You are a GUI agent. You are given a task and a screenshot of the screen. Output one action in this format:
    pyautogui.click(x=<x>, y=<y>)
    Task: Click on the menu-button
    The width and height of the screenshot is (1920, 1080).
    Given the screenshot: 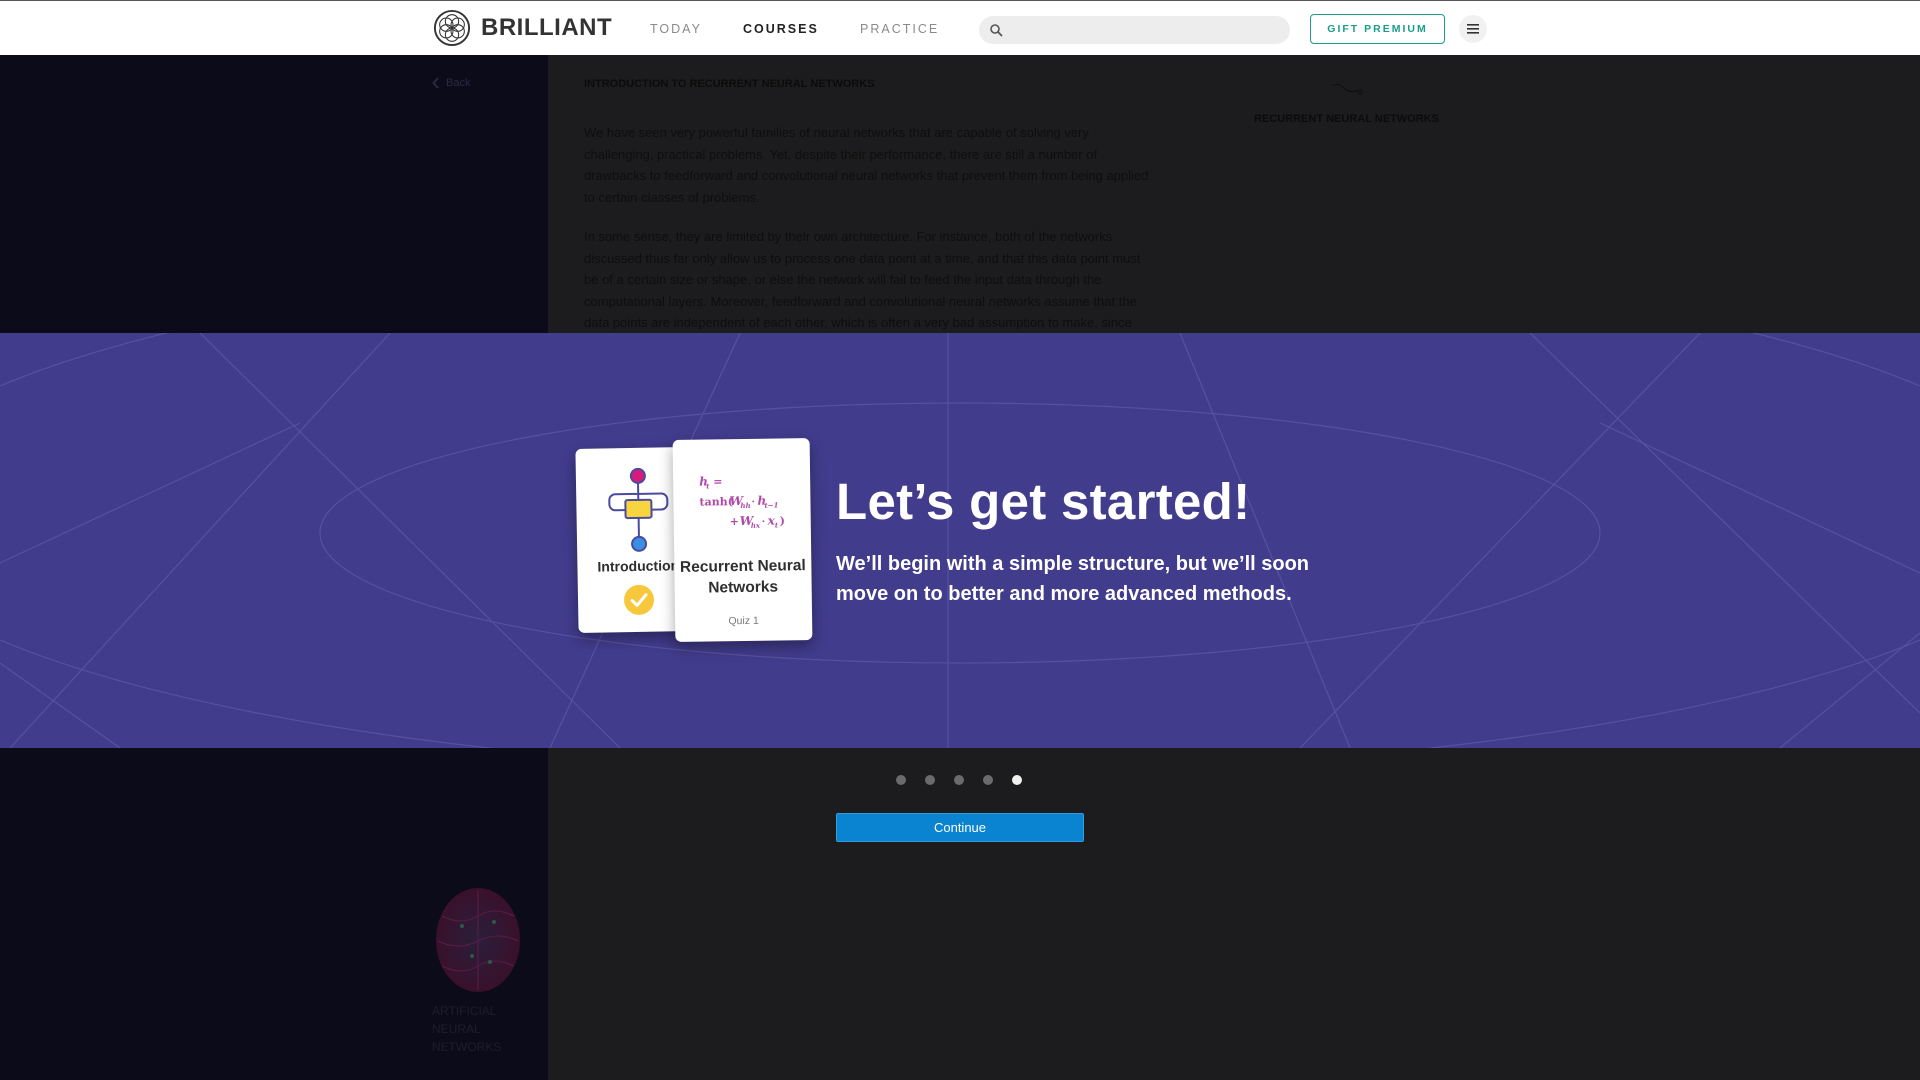 What is the action you would take?
    pyautogui.click(x=1473, y=29)
    